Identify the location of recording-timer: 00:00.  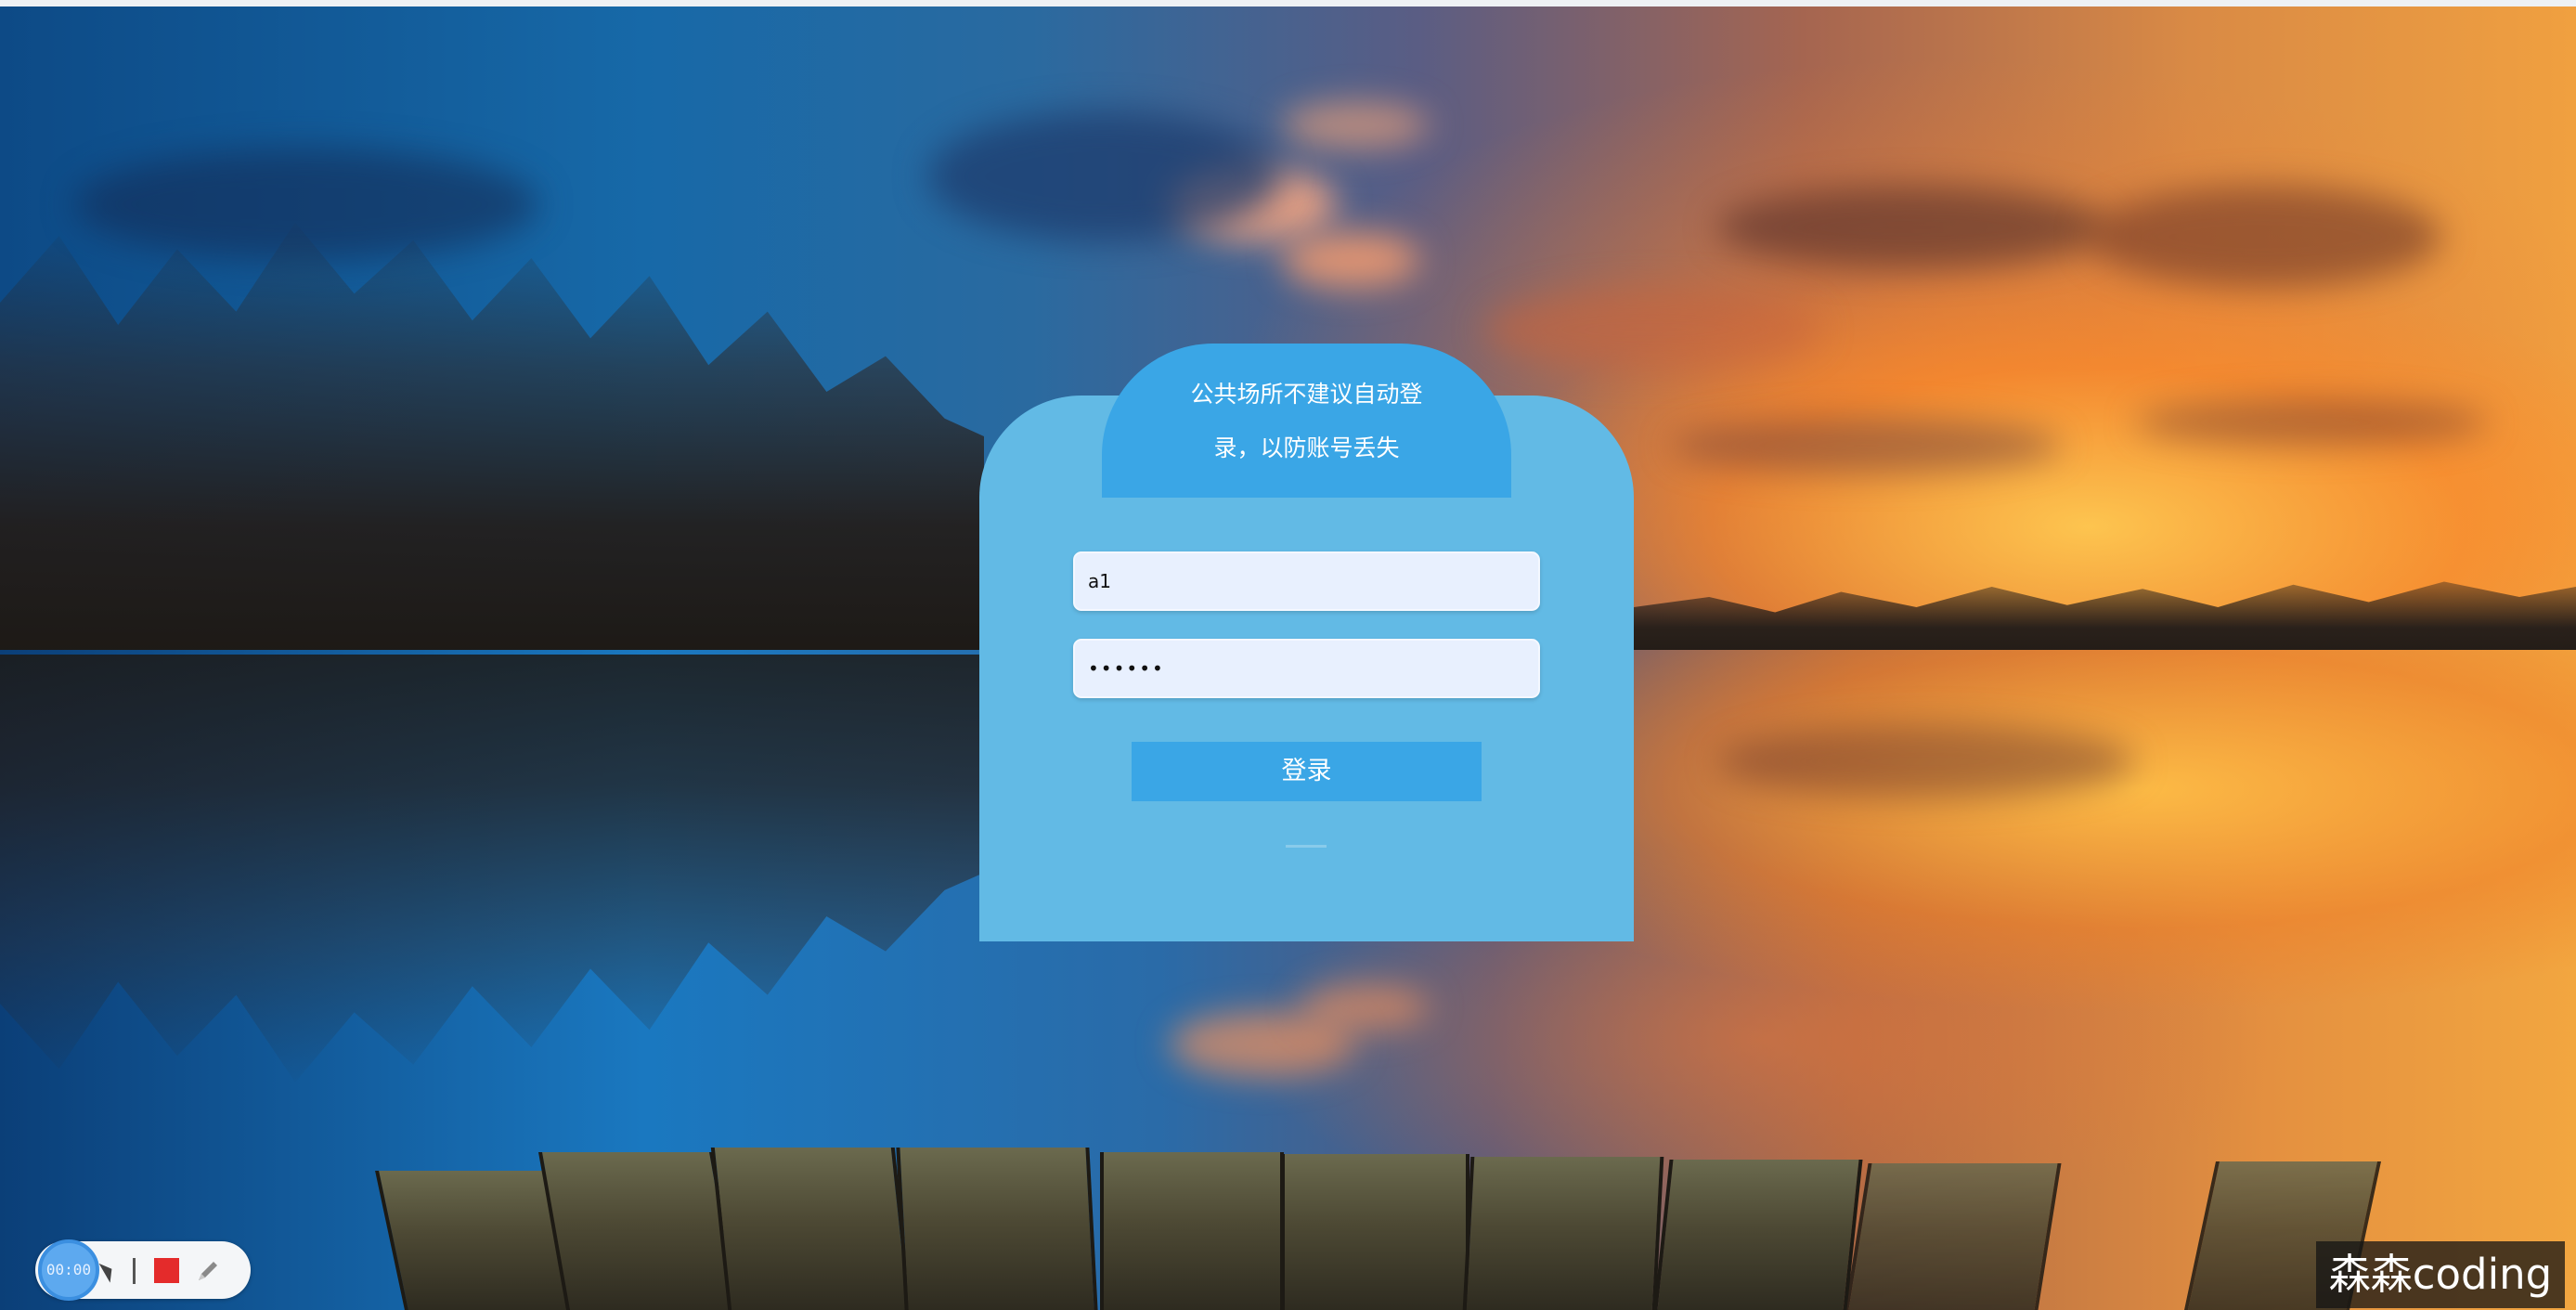
(68, 1270).